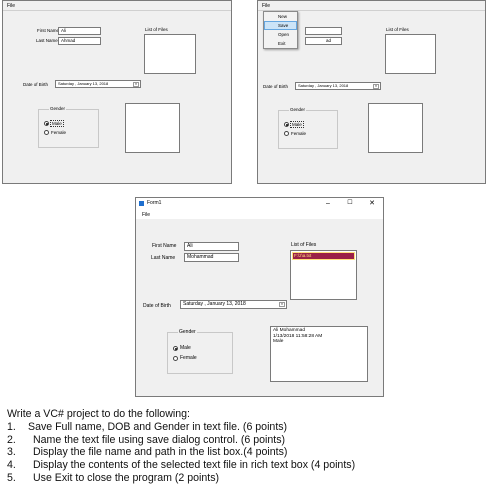 Image resolution: width=489 pixels, height=495 pixels. Describe the element at coordinates (319, 354) in the screenshot. I see `details-rich-textbox: Ali Mohammad 1/13/2018 11:58:28 AM Male` at that location.